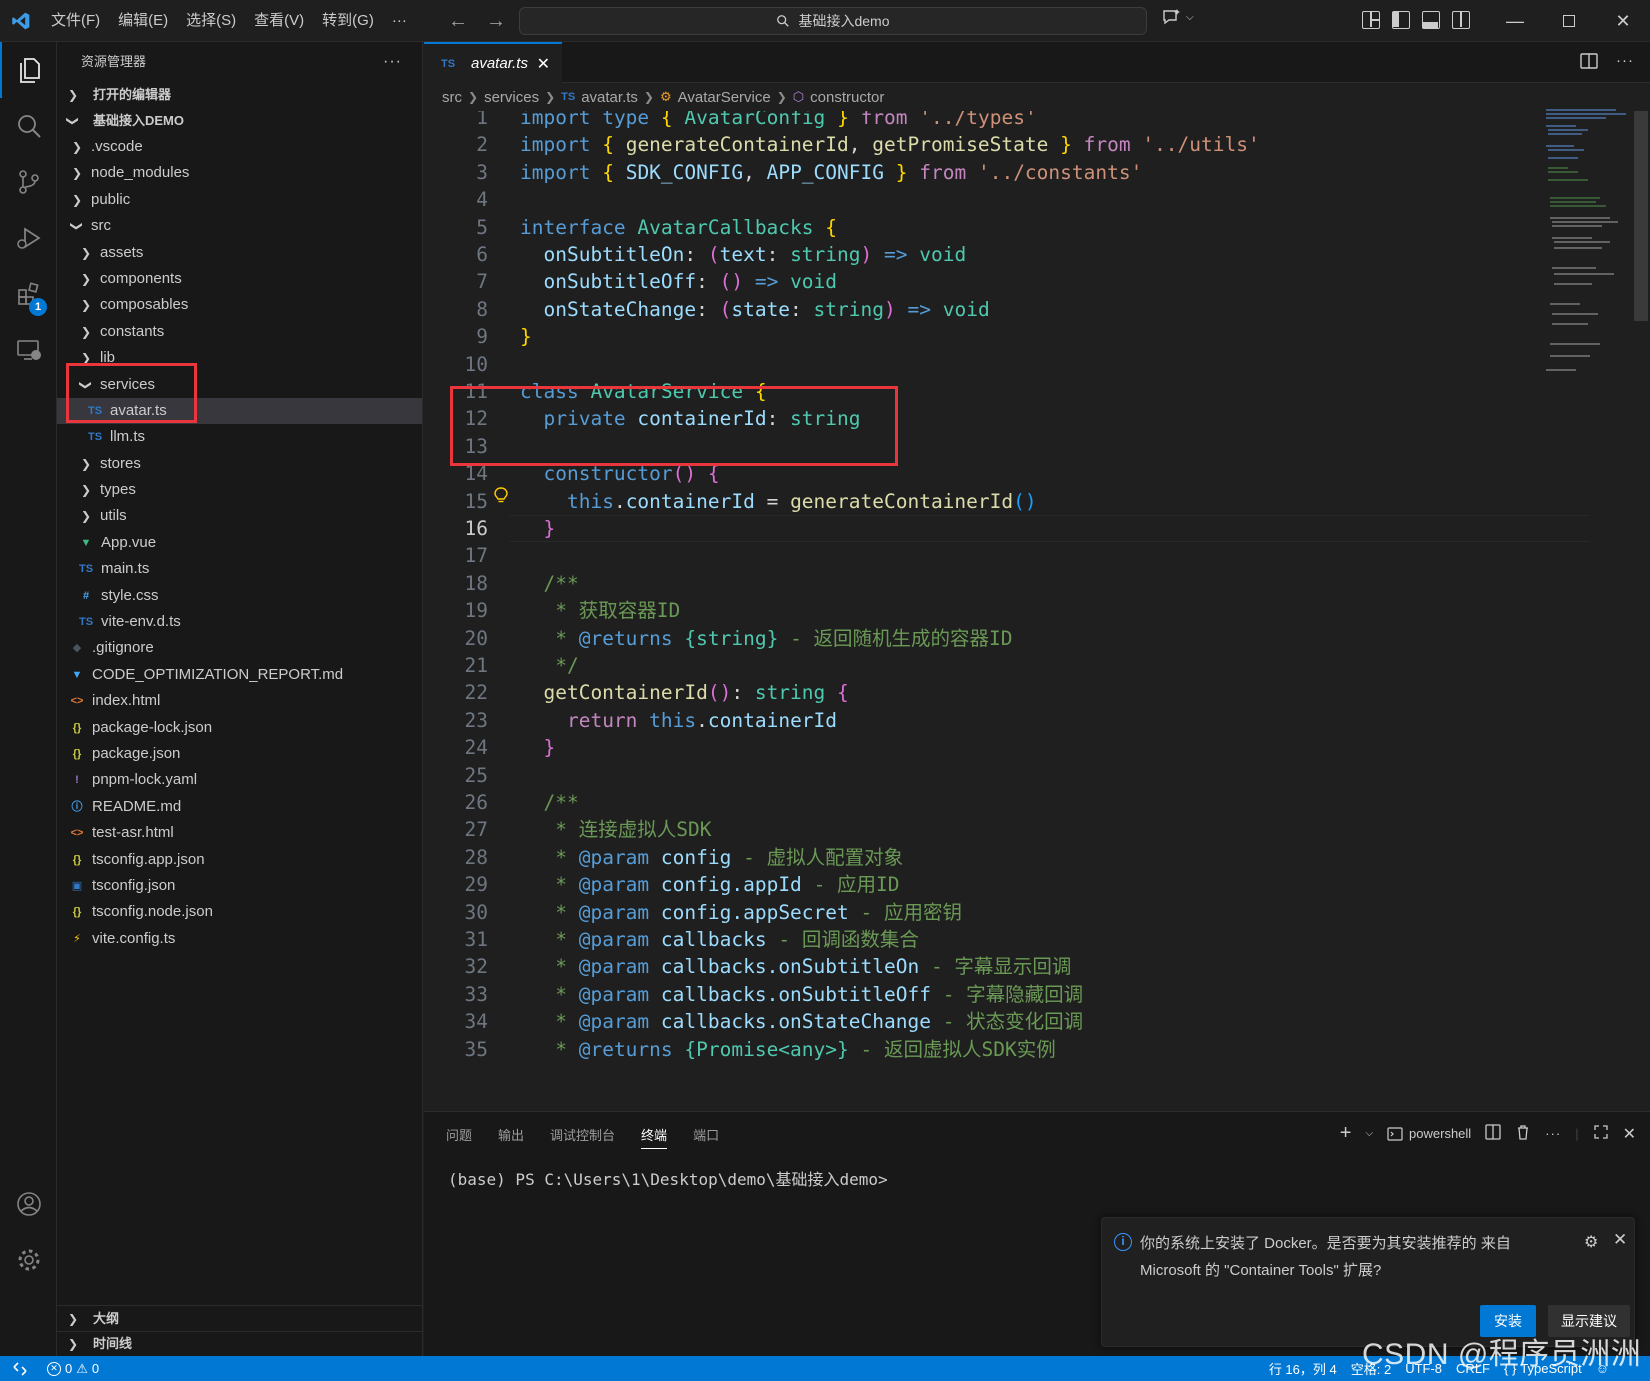 The image size is (1650, 1381). Describe the element at coordinates (974, 666) in the screenshot. I see `code-line: 21 */` at that location.